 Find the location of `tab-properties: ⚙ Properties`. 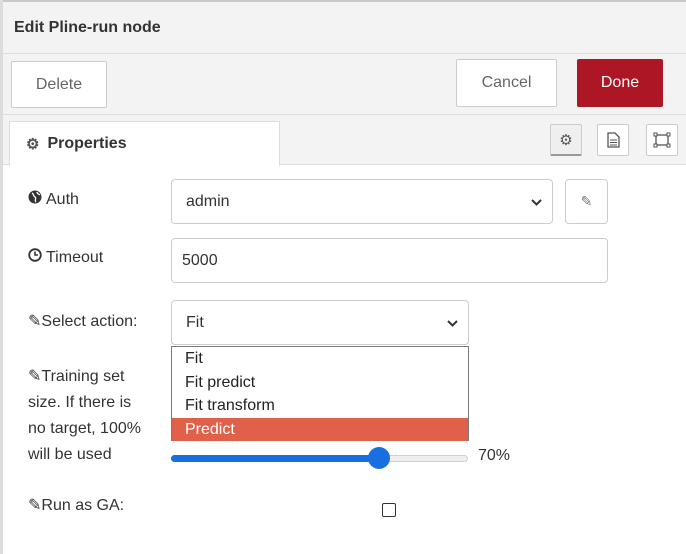

tab-properties: ⚙ Properties is located at coordinates (144, 143).